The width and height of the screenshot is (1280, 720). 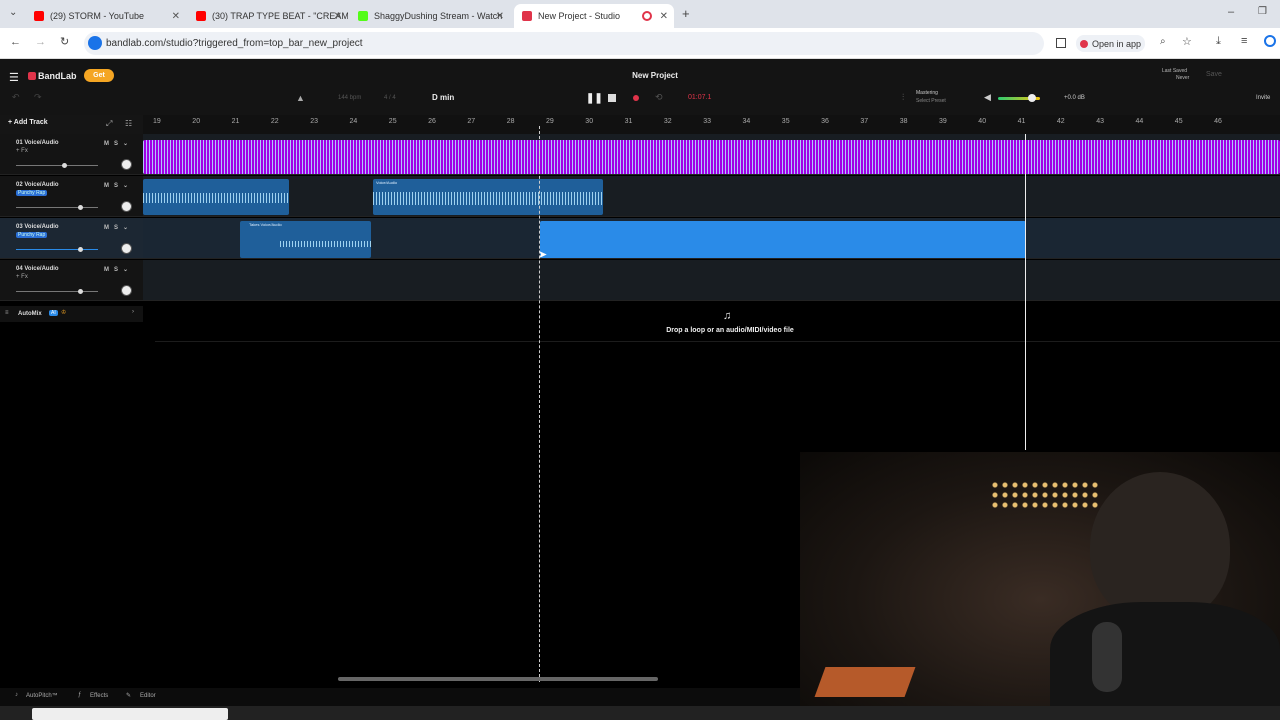 What do you see at coordinates (130, 714) in the screenshot?
I see `taskbar-search` at bounding box center [130, 714].